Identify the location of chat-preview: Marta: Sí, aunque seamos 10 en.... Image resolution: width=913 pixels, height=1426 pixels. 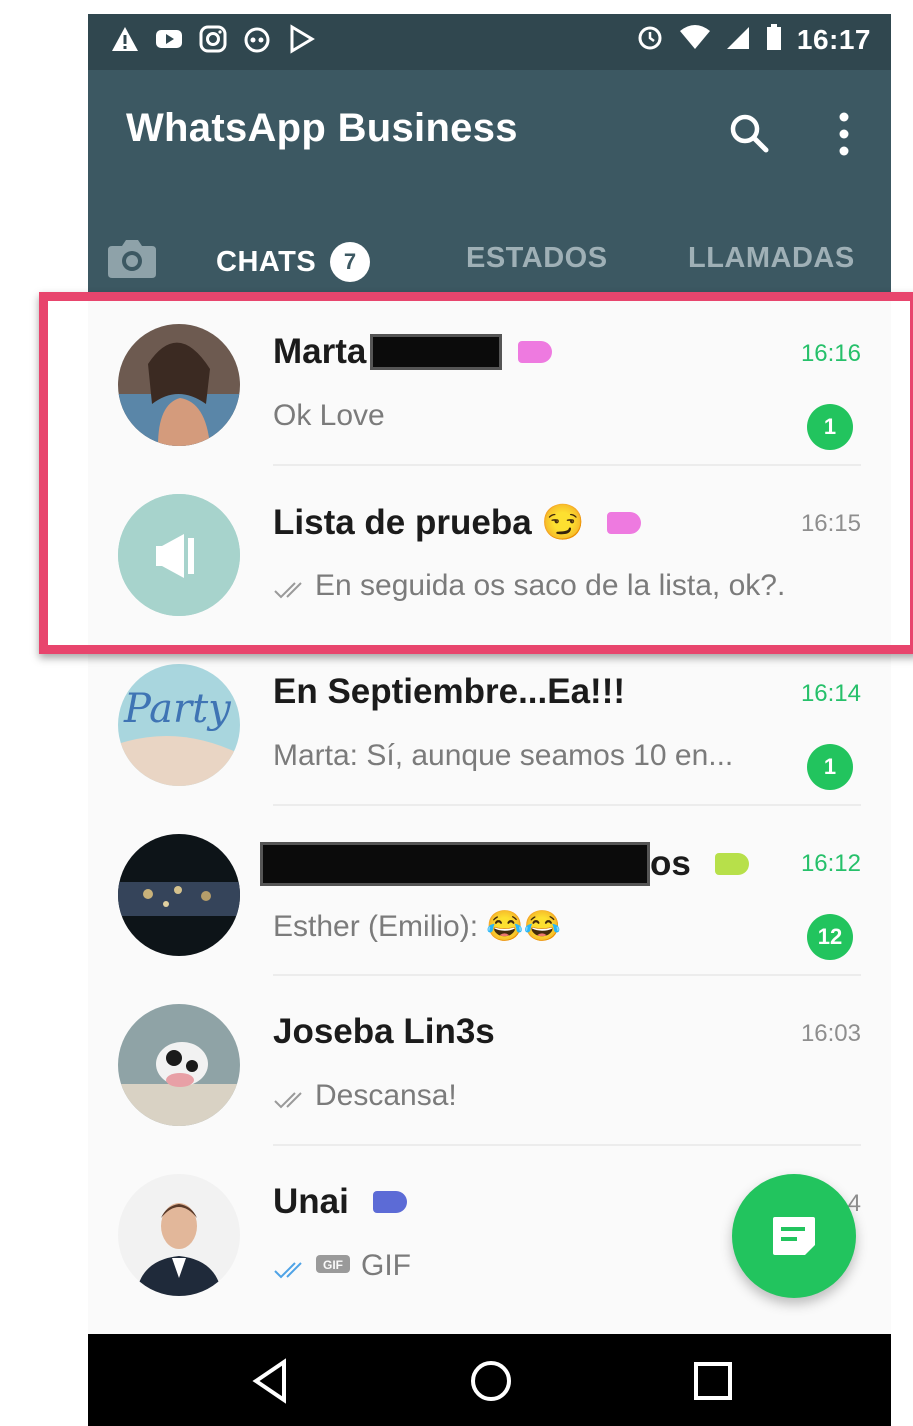
(503, 756).